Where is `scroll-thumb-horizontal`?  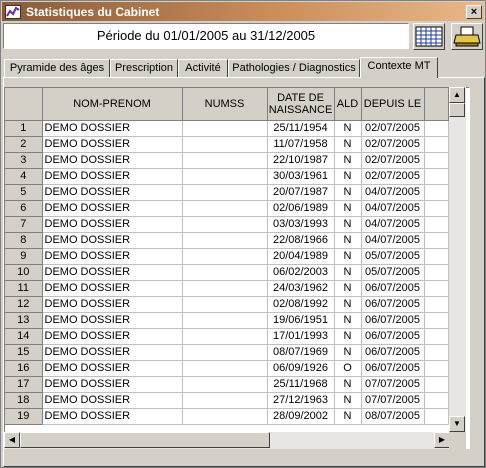 scroll-thumb-horizontal is located at coordinates (145, 440).